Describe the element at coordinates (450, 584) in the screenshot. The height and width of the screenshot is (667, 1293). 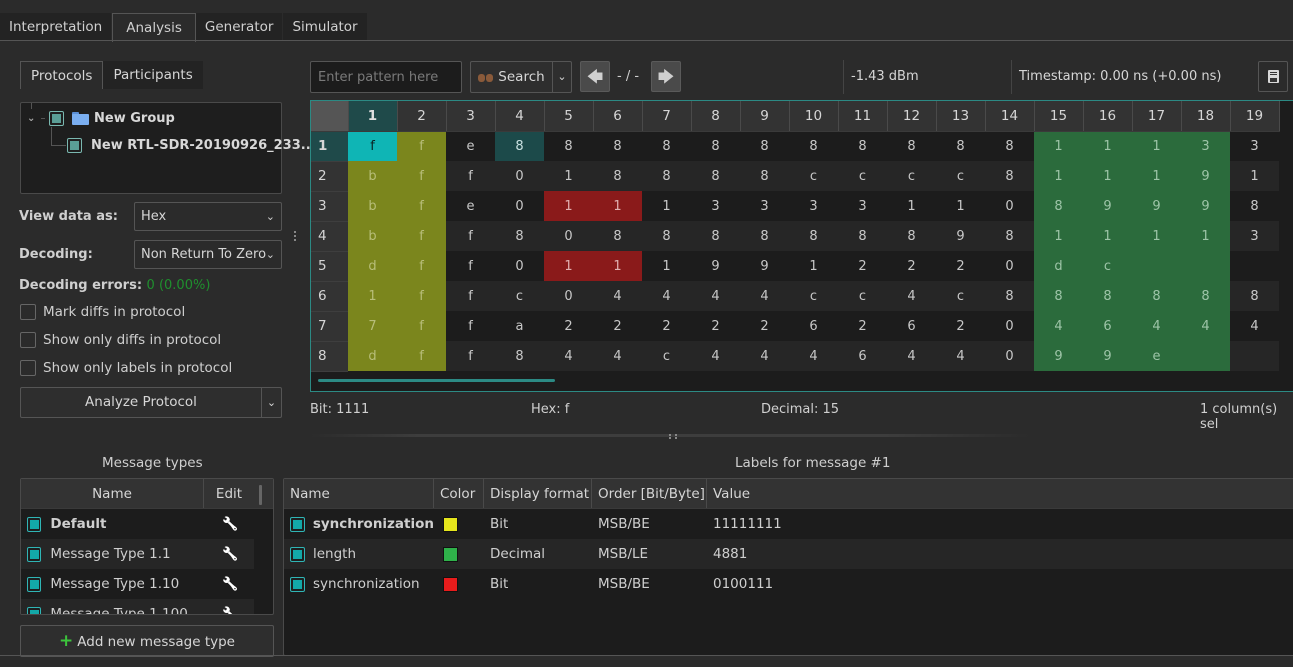
I see `color-swatch` at that location.